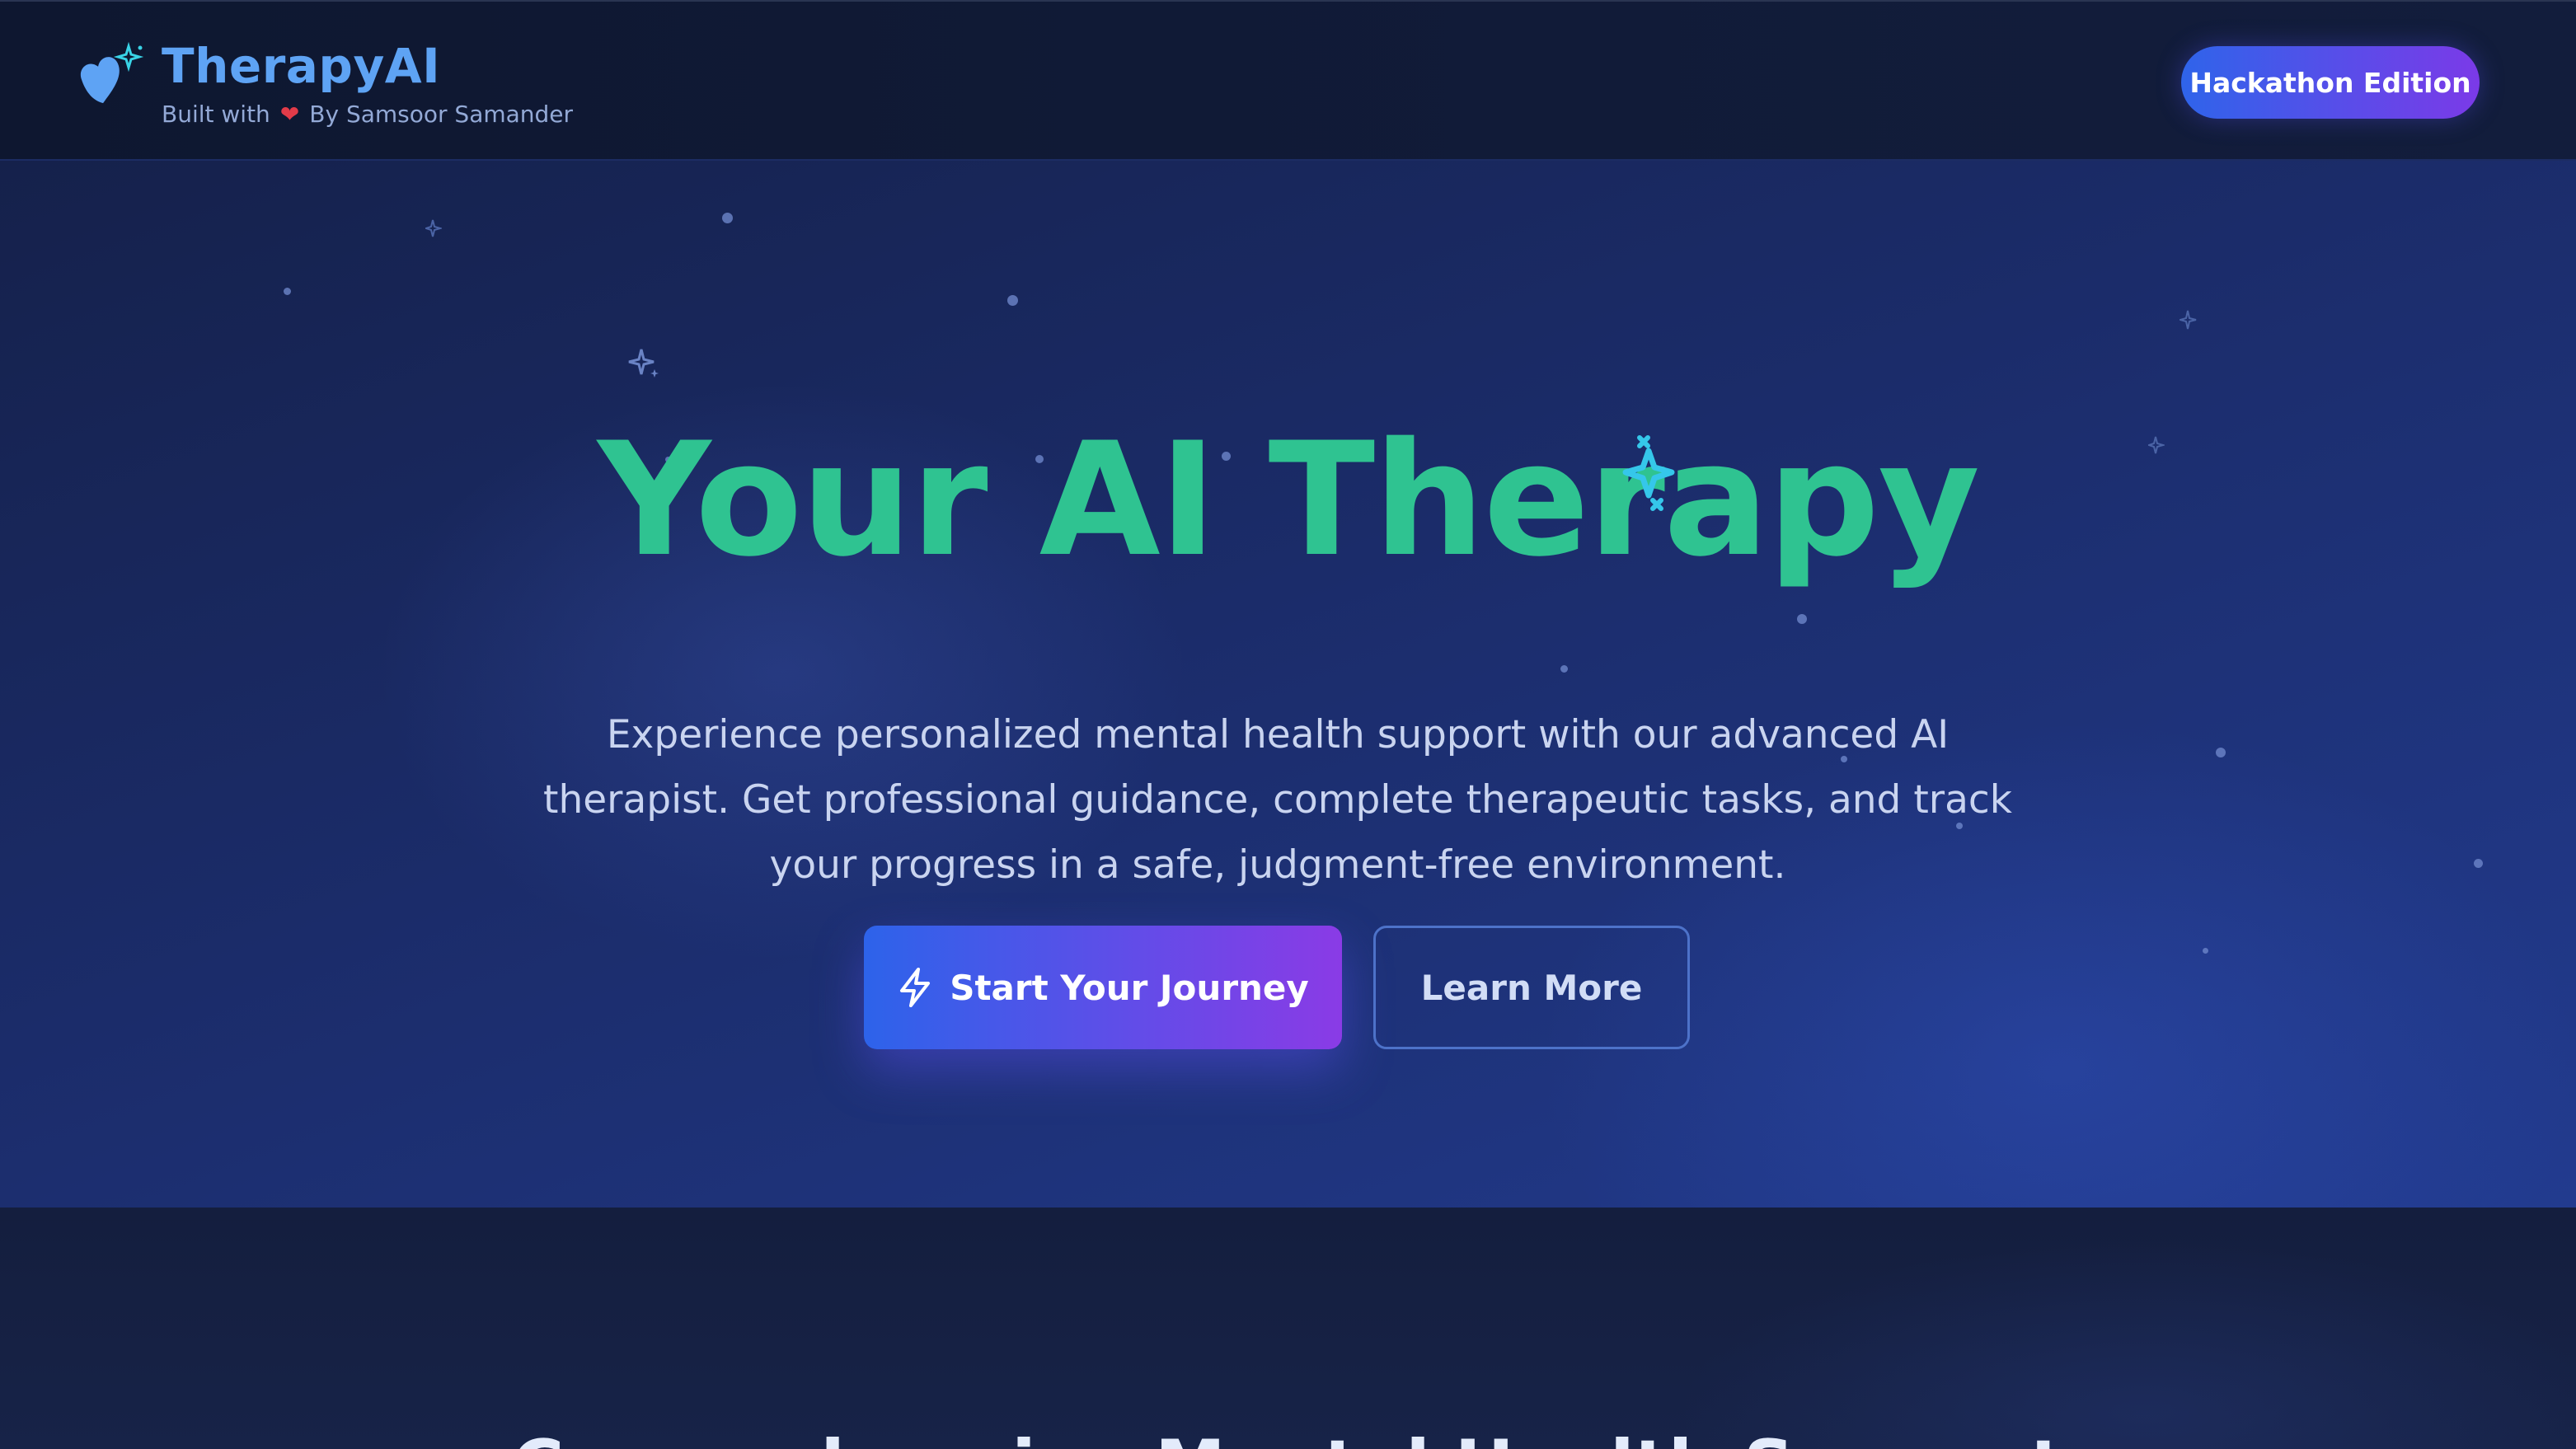 The width and height of the screenshot is (2576, 1449). I want to click on hero-title: Your AI Therapy, so click(1289, 500).